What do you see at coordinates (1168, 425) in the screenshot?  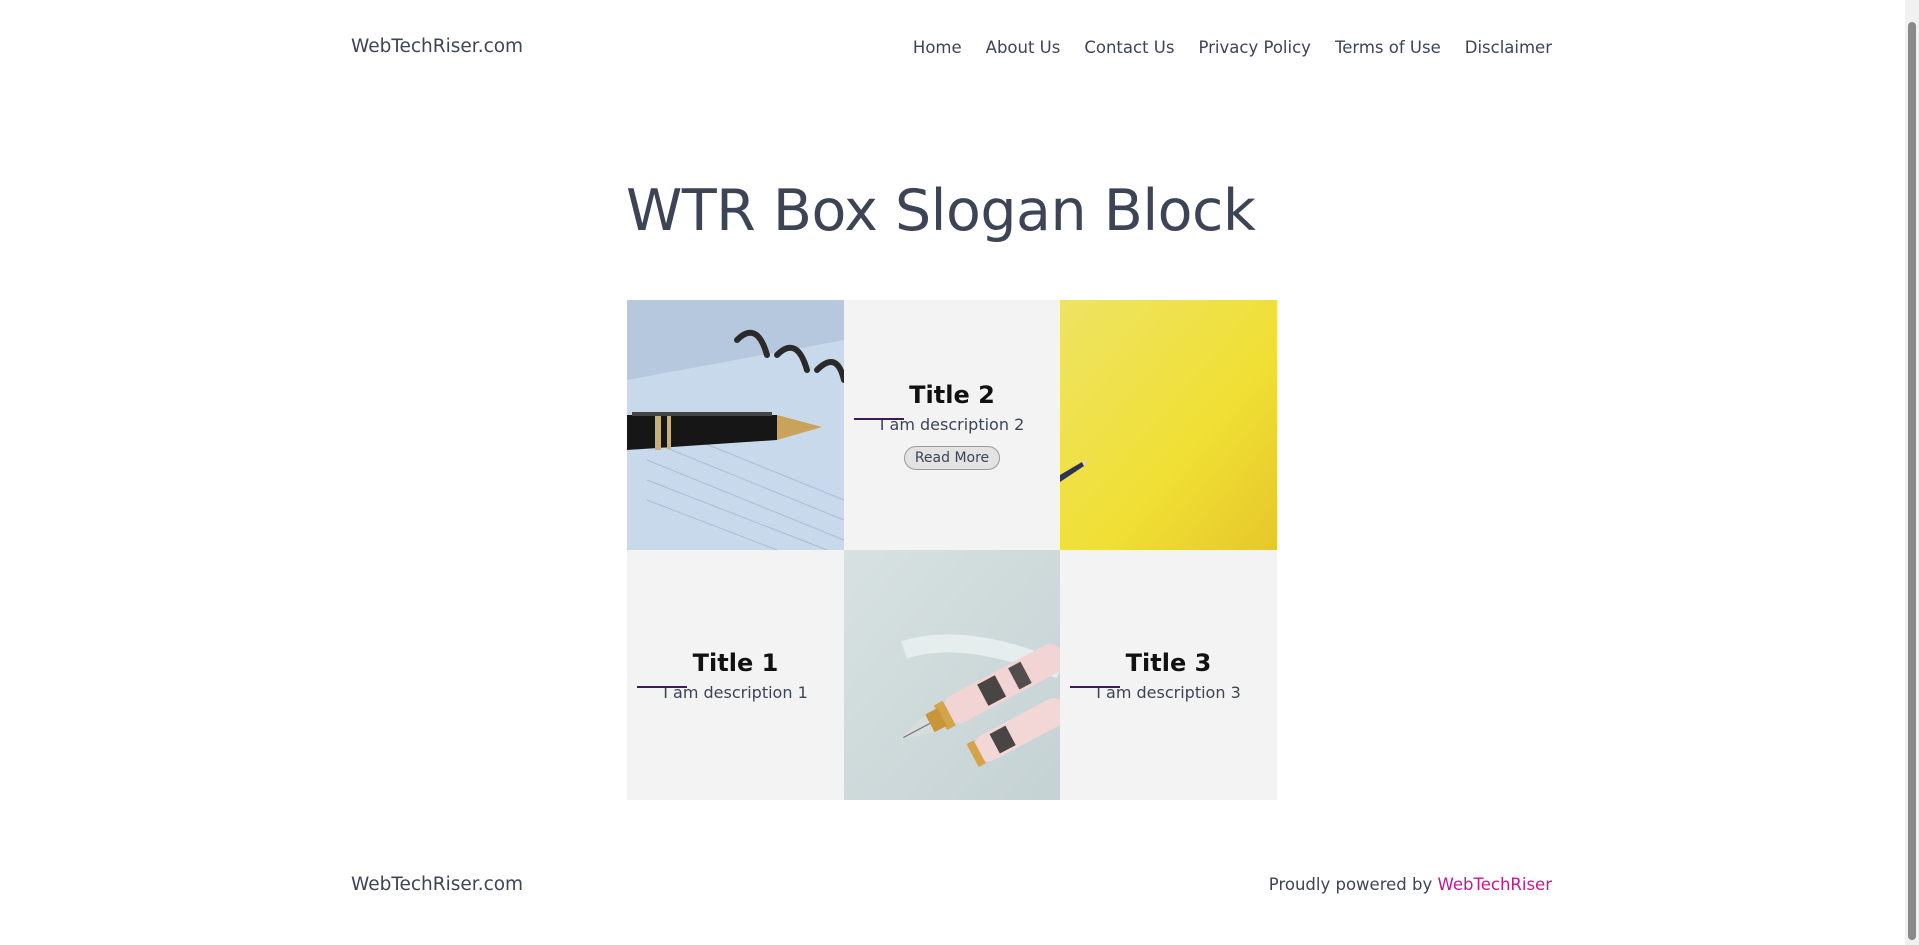 I see `image-yellow-pencil` at bounding box center [1168, 425].